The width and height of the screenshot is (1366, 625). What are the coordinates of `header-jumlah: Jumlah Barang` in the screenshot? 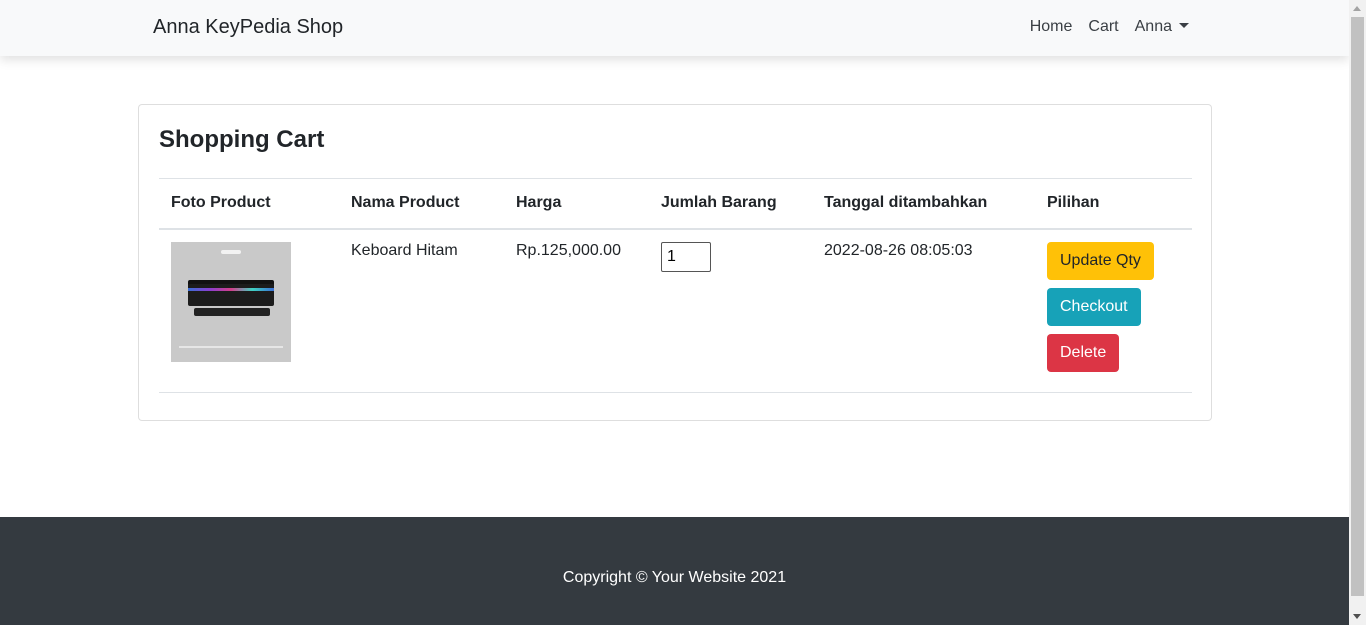 It's located at (730, 204).